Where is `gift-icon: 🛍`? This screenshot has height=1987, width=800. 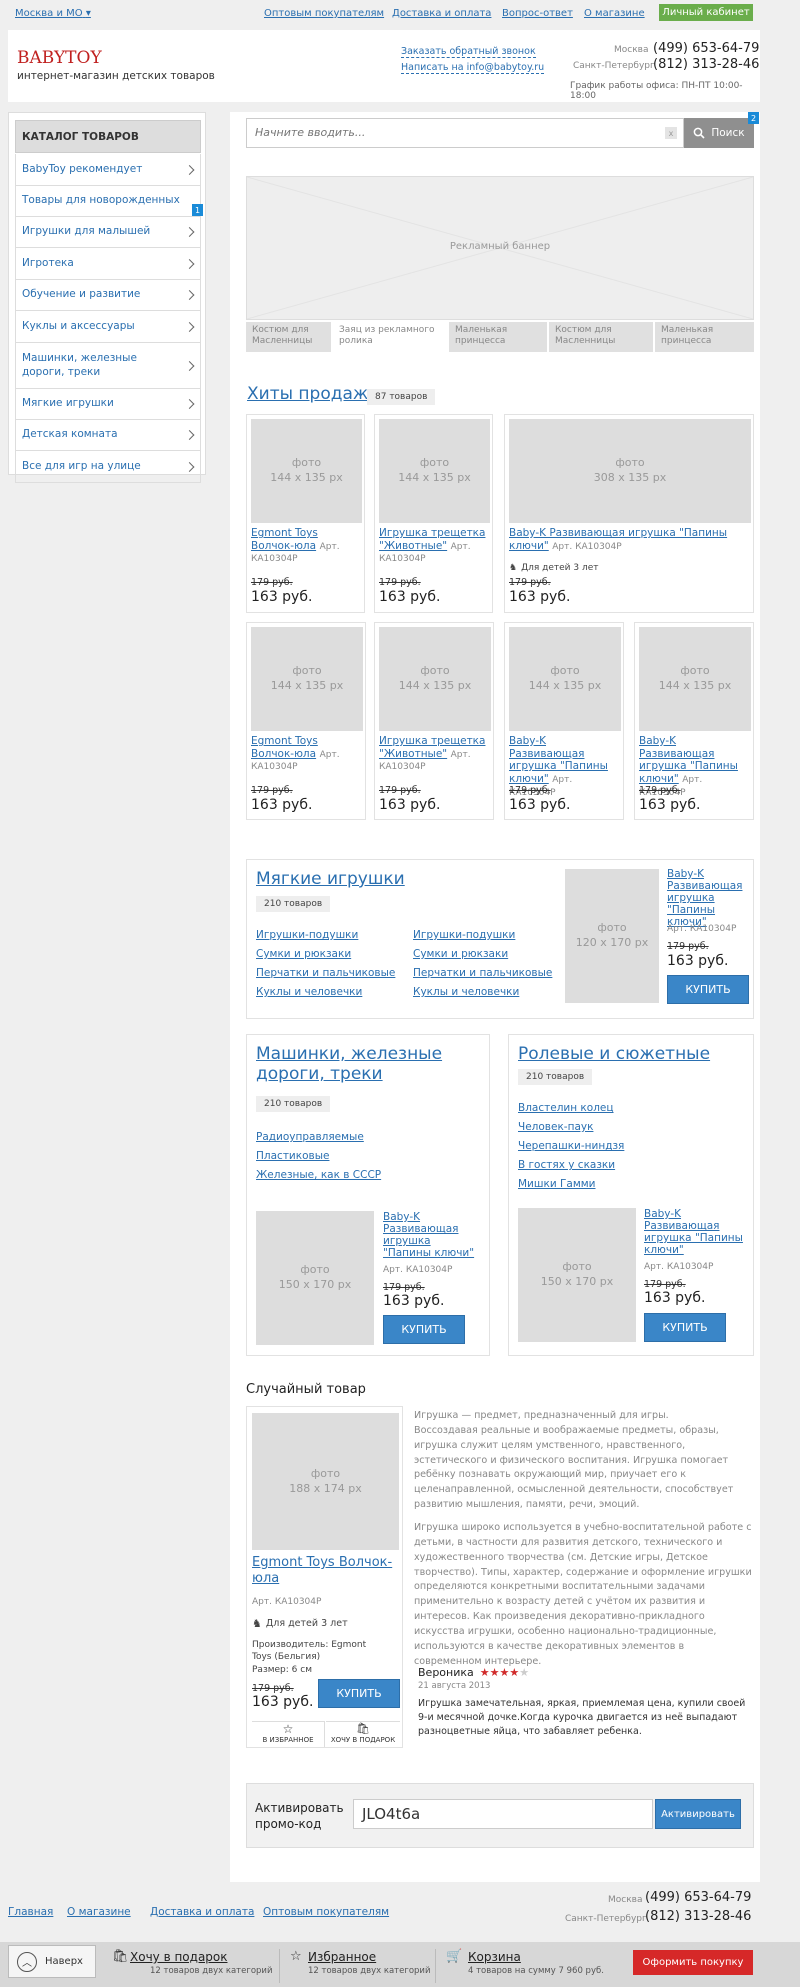
gift-icon: 🛍 is located at coordinates (363, 1728).